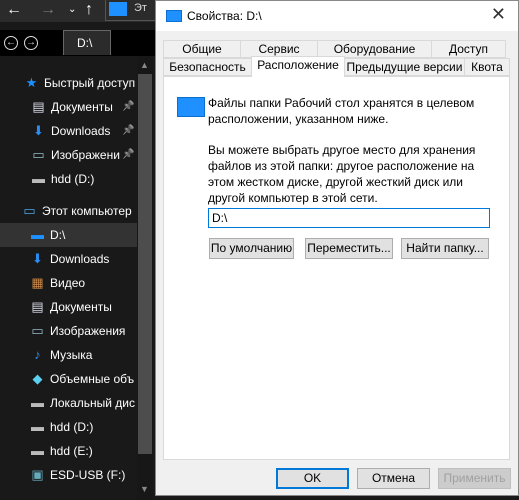 The width and height of the screenshot is (519, 500). I want to click on nav-item: ▬ hdd (E:), so click(68, 451).